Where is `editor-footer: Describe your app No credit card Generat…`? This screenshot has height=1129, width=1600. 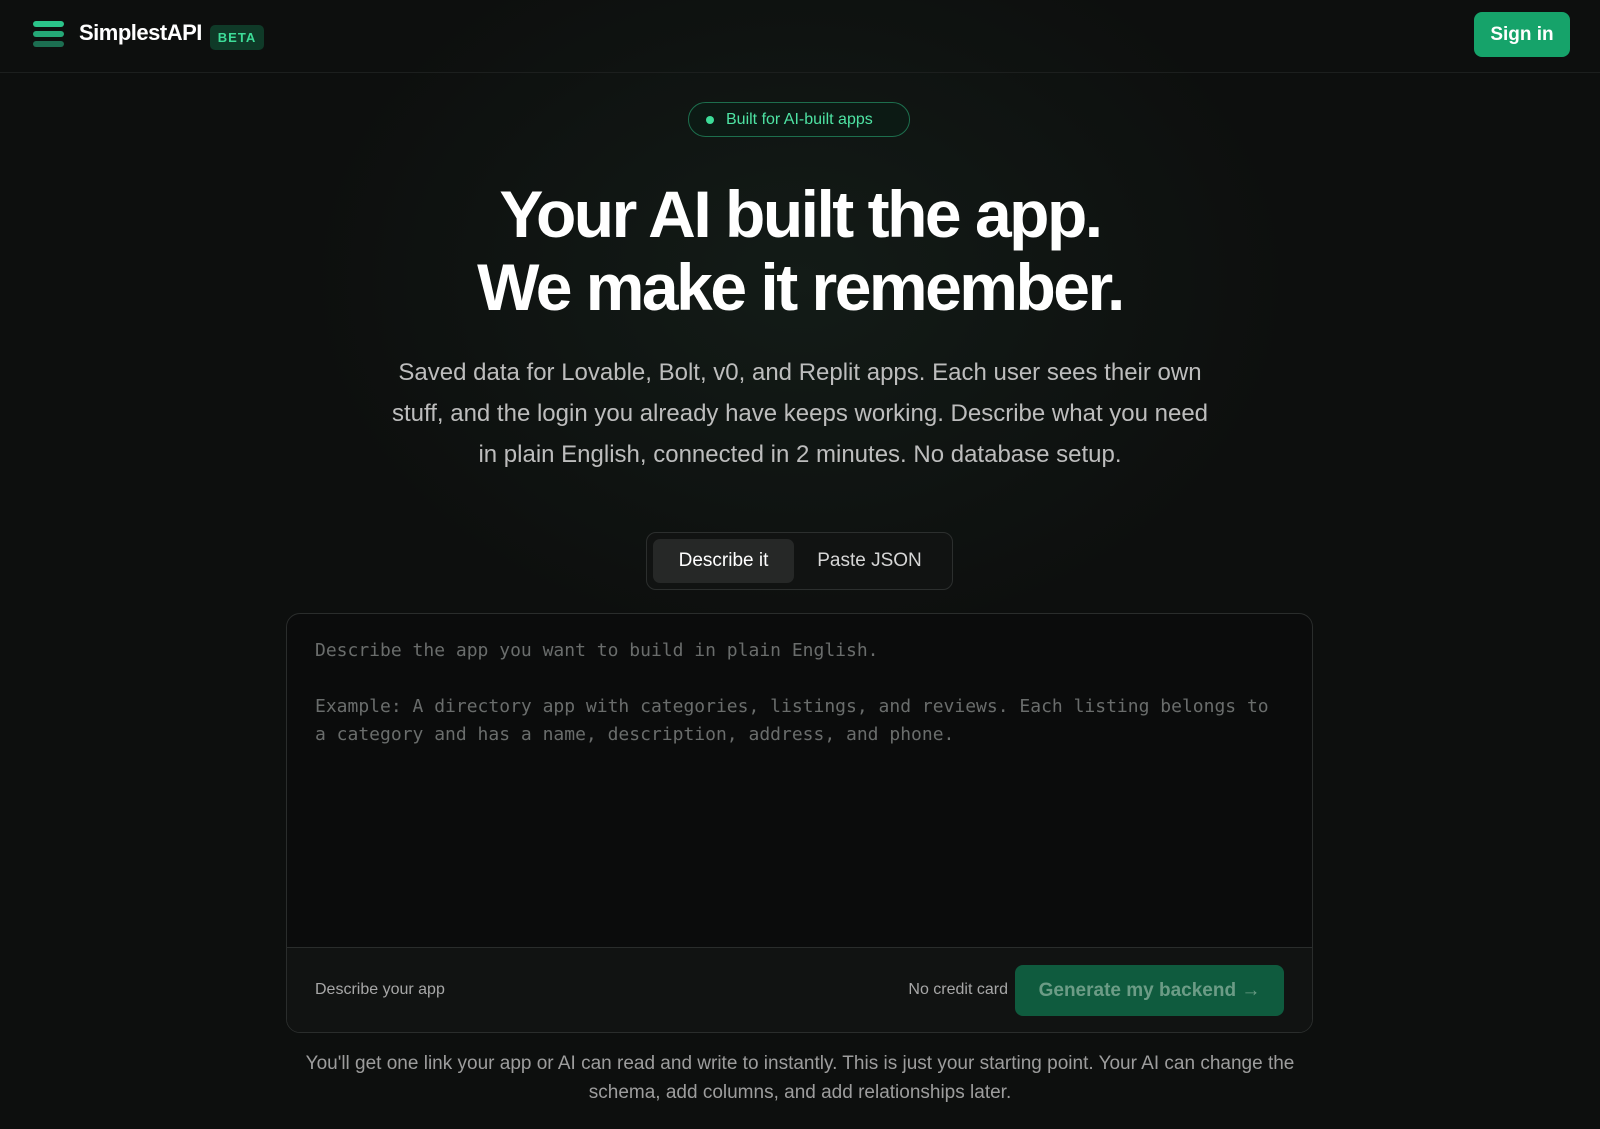
editor-footer: Describe your app No credit card Generat… is located at coordinates (799, 989).